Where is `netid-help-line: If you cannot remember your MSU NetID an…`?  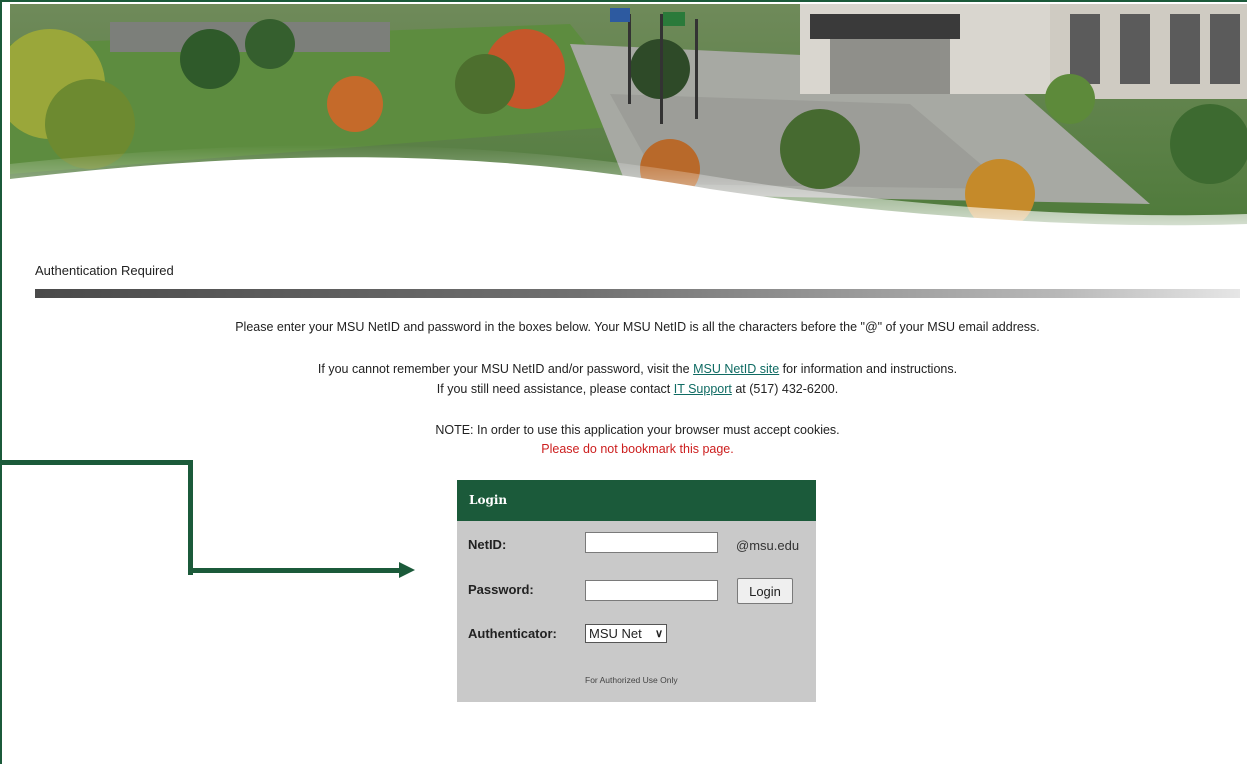 netid-help-line: If you cannot remember your MSU NetID an… is located at coordinates (637, 369).